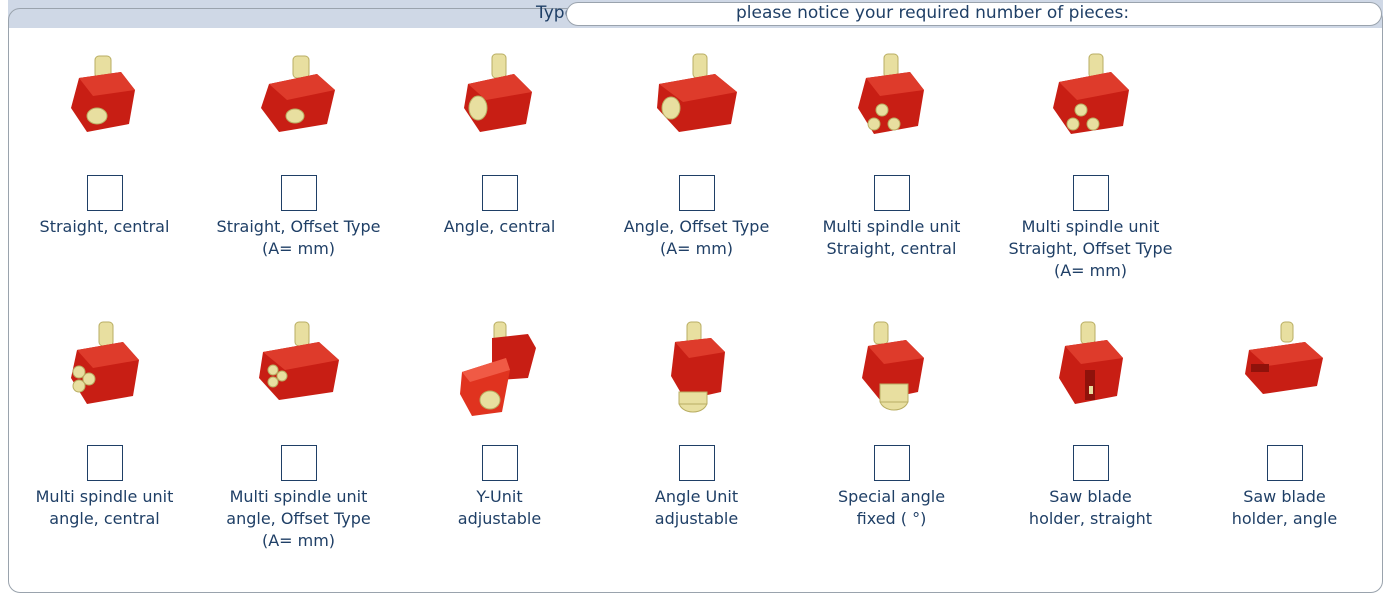 Image resolution: width=1391 pixels, height=597 pixels. What do you see at coordinates (696, 237) in the screenshot?
I see `item-label: Angle, Offset Type (A= mm)` at bounding box center [696, 237].